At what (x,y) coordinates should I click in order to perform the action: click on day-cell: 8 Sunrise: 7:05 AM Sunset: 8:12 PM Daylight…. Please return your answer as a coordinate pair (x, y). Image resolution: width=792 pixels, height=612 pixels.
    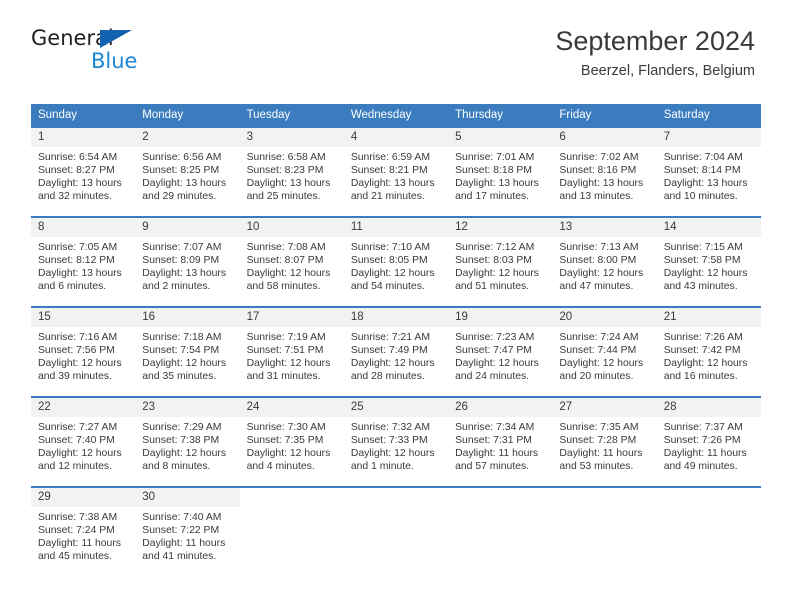
    Looking at the image, I should click on (83, 261).